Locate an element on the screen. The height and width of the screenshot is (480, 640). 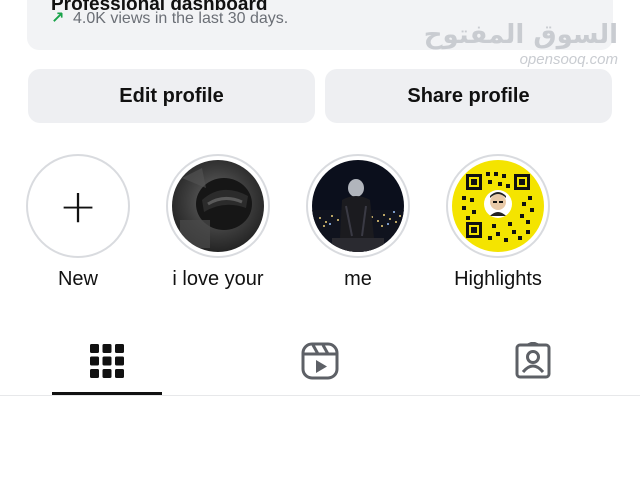
plus-icon: + is located at coordinates (78, 206).